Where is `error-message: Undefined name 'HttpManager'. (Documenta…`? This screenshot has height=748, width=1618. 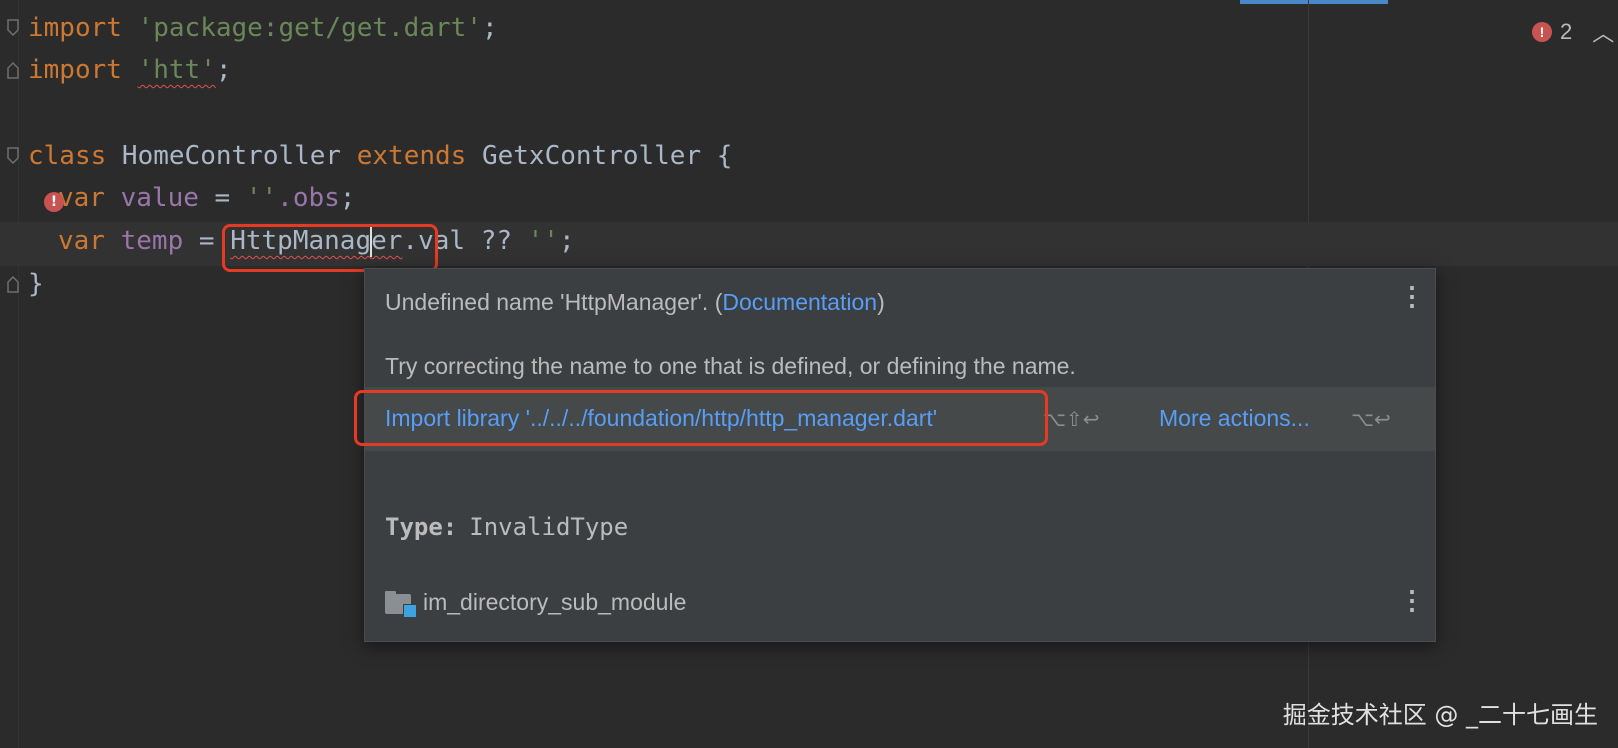
error-message: Undefined name 'HttpManager'. (Documenta… is located at coordinates (635, 302).